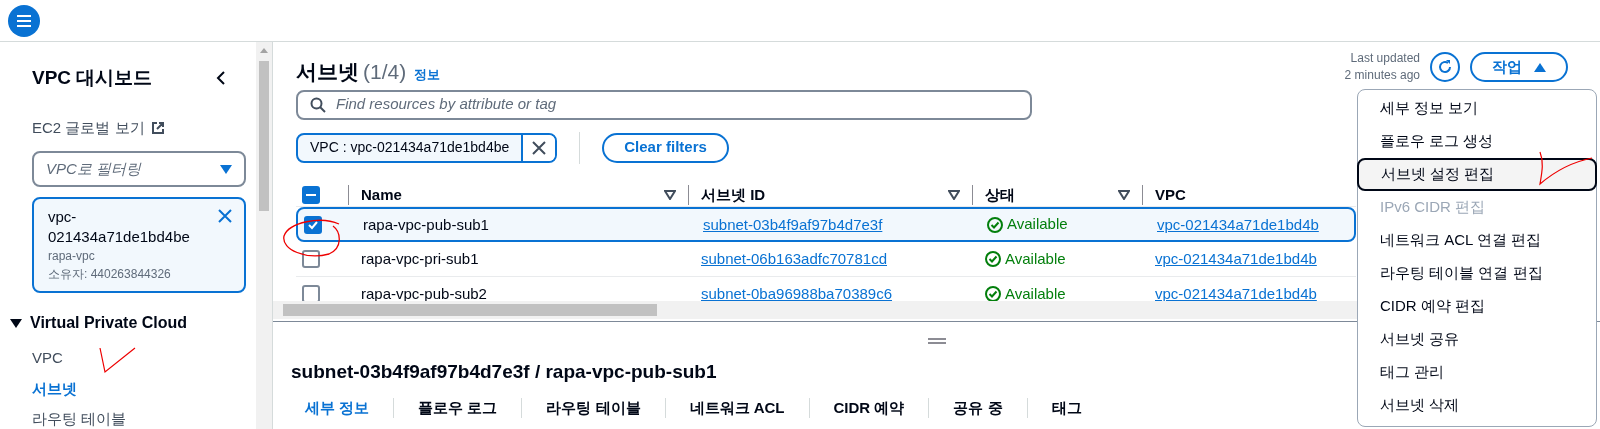  I want to click on table-row: rapa-vpc-pub-sub1 subnet-03b4f9af97b4d7e3f Available vpc-021434a71de1bd4b, so click(826, 224).